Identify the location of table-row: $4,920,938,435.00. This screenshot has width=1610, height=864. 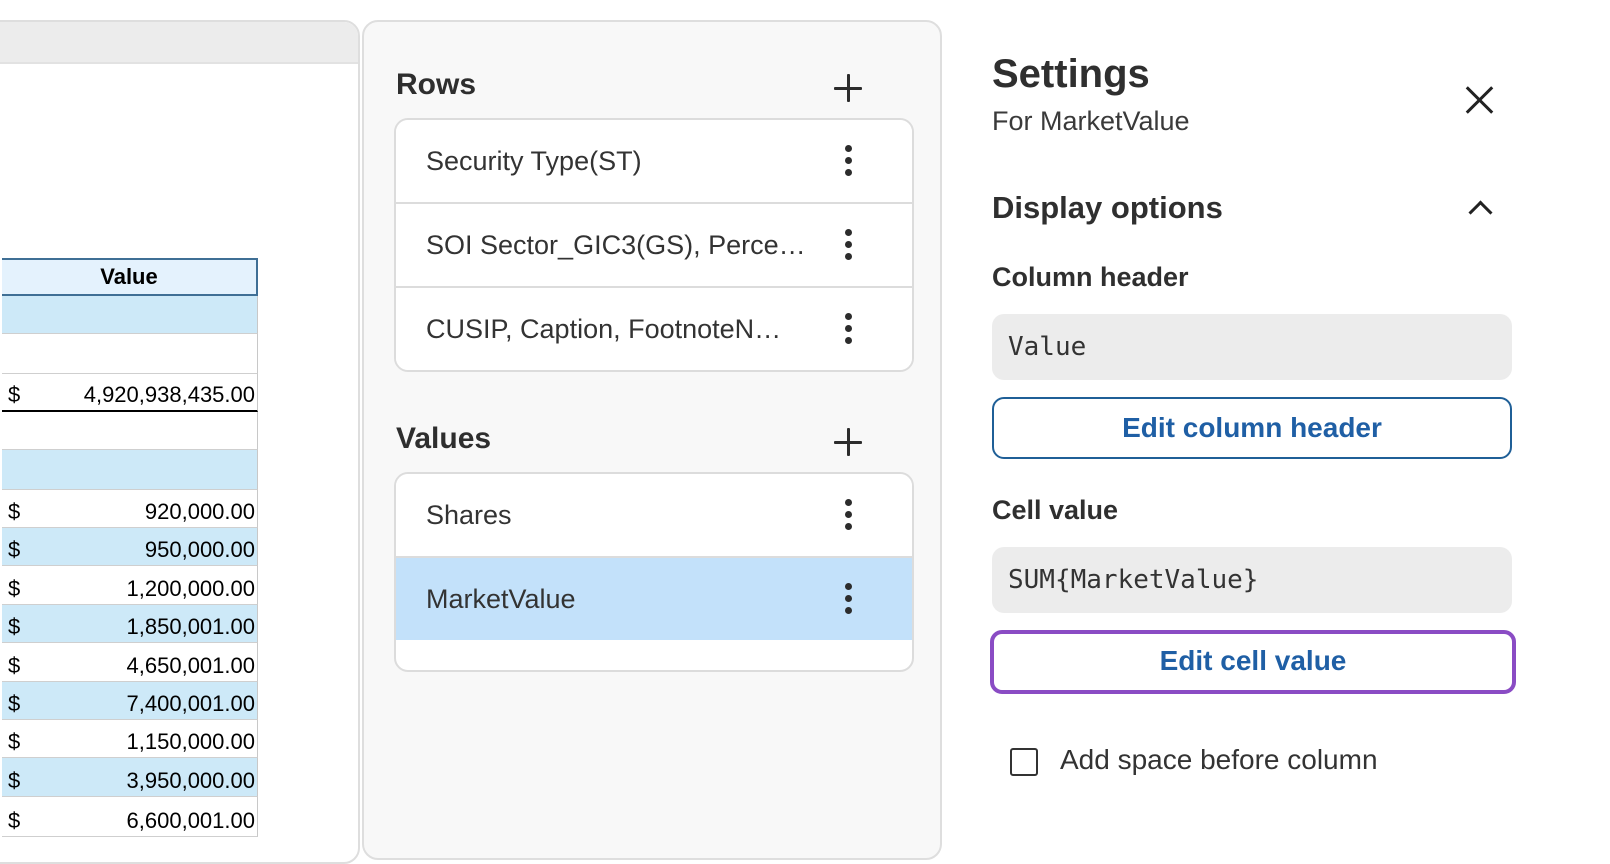
(130, 393).